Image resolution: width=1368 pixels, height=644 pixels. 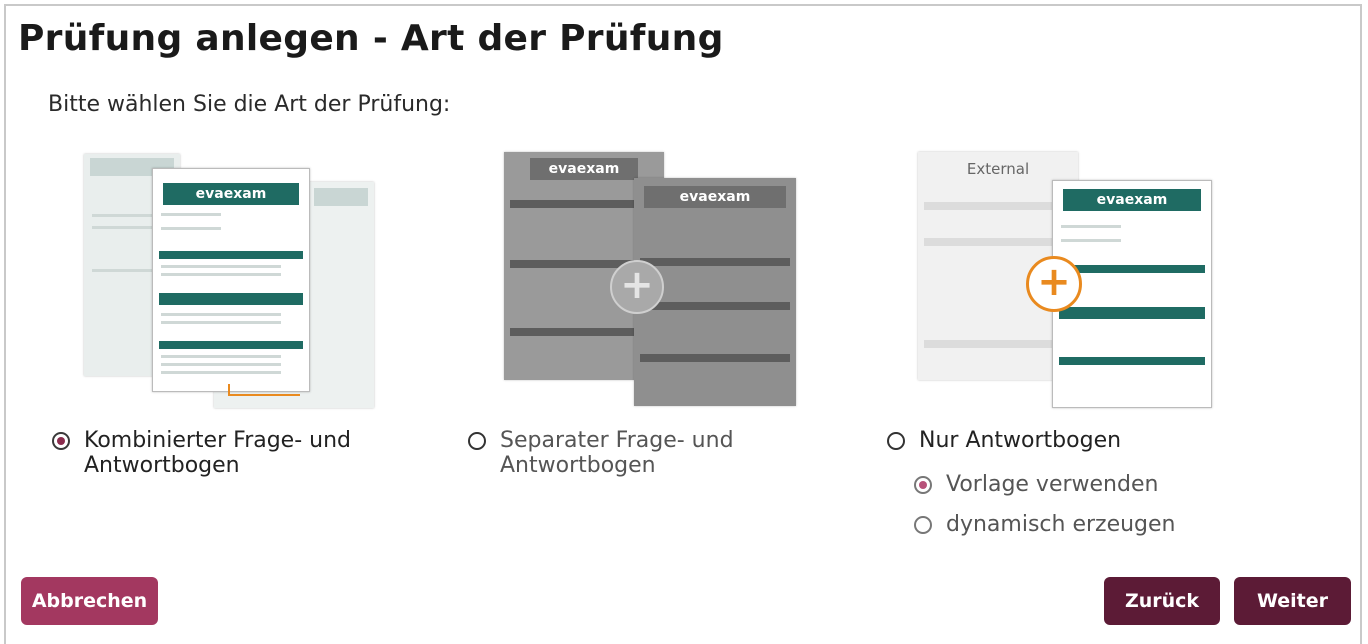 I want to click on combined-sheet-illustration: evaexam, so click(x=229, y=279).